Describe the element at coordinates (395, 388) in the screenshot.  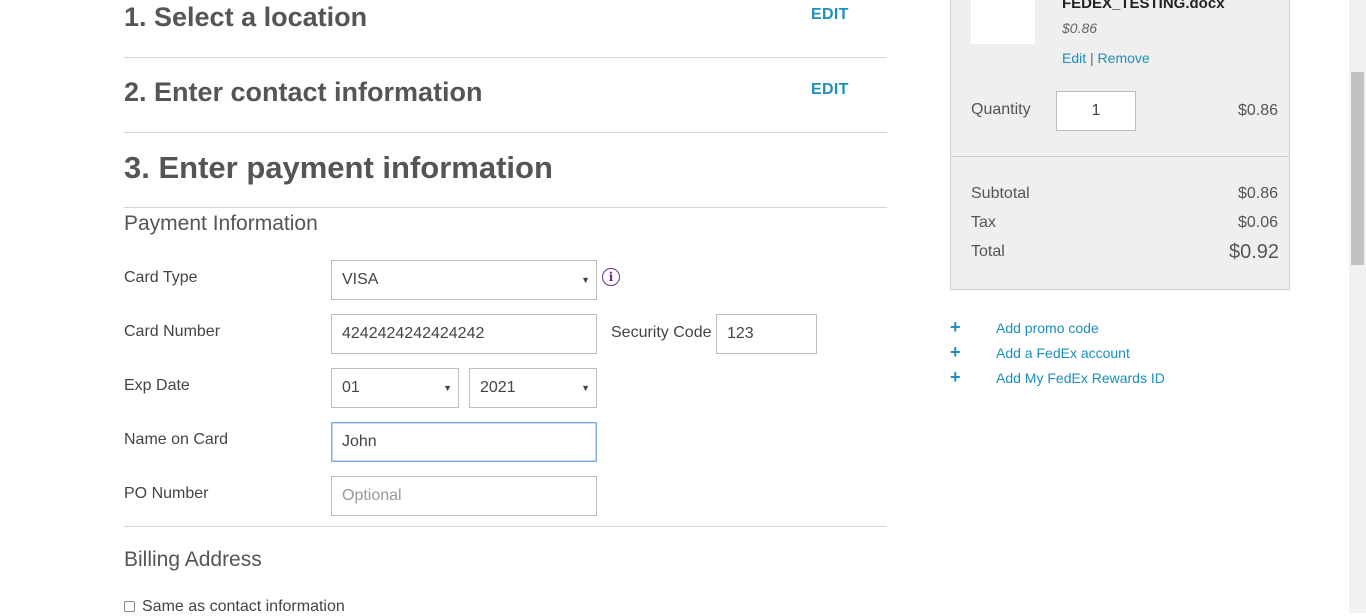
I see `exp-month-select: 01 ▼` at that location.